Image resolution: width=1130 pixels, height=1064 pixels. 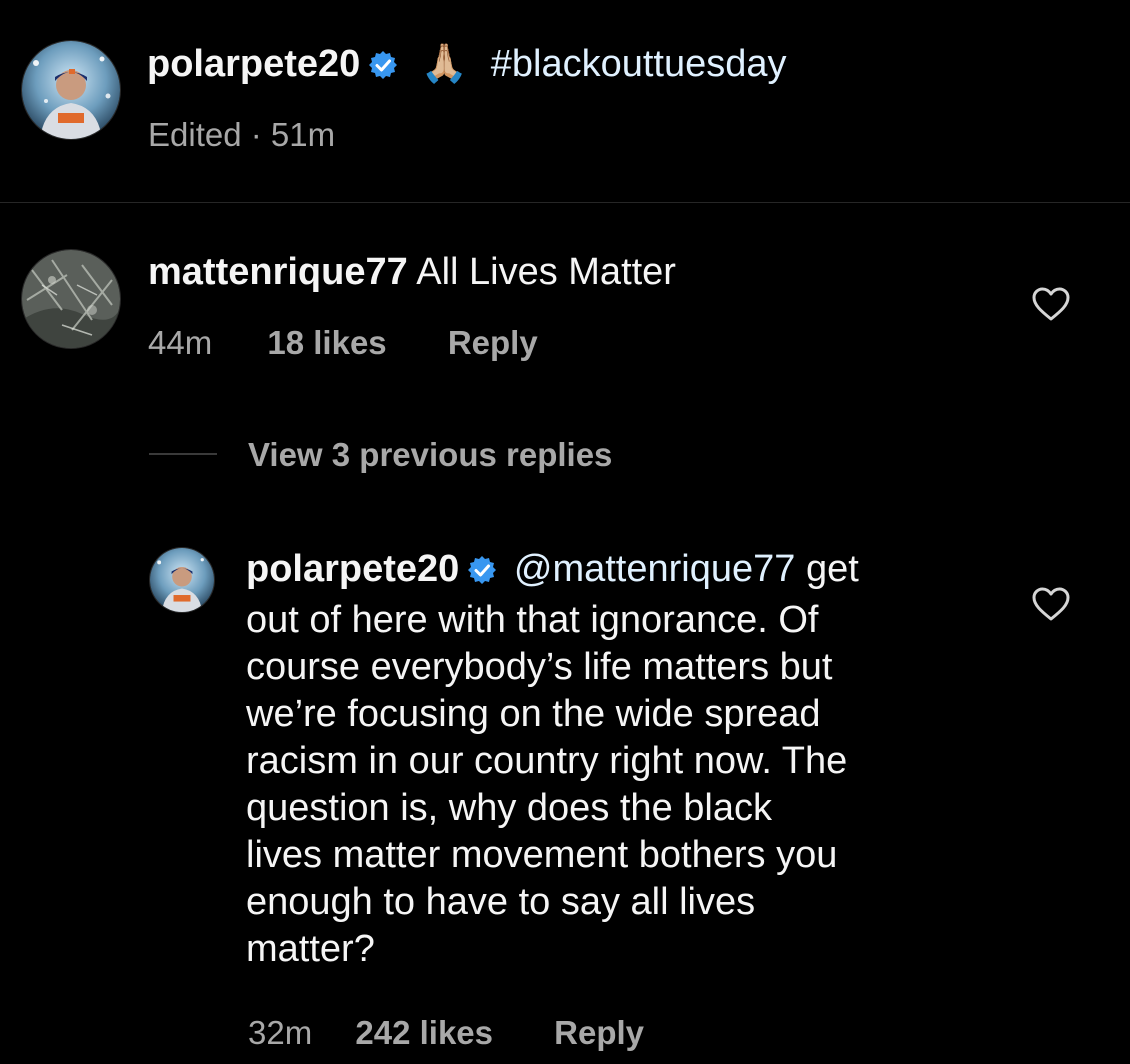 I want to click on edited-label: Edited, so click(x=195, y=134).